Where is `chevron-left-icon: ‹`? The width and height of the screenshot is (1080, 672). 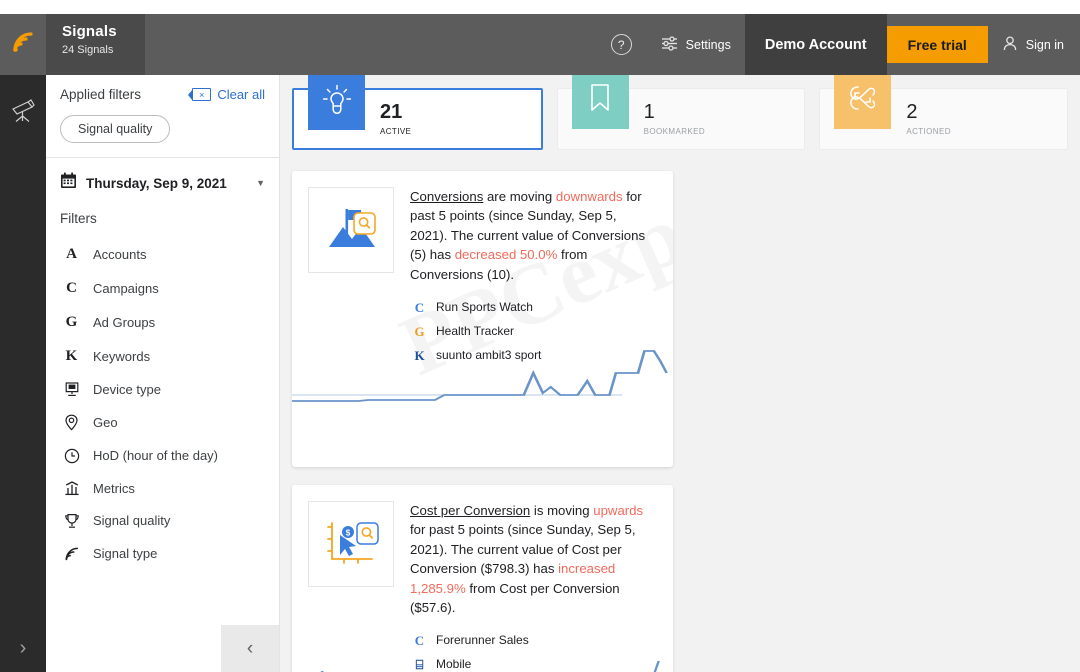 chevron-left-icon: ‹ is located at coordinates (250, 648).